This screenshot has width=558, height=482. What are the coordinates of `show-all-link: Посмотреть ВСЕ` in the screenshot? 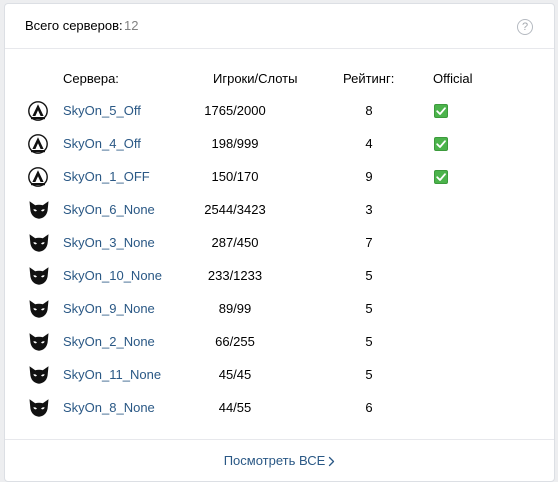 It's located at (280, 460).